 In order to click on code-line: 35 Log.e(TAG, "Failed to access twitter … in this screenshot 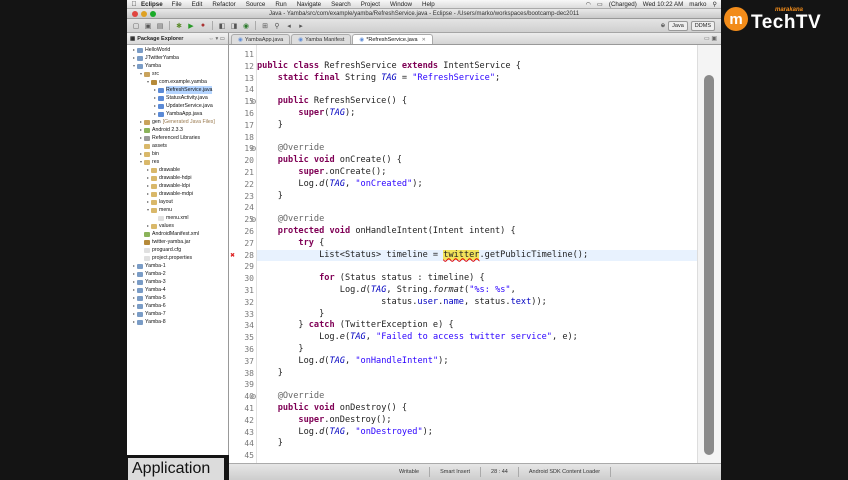, I will do `click(470, 338)`.